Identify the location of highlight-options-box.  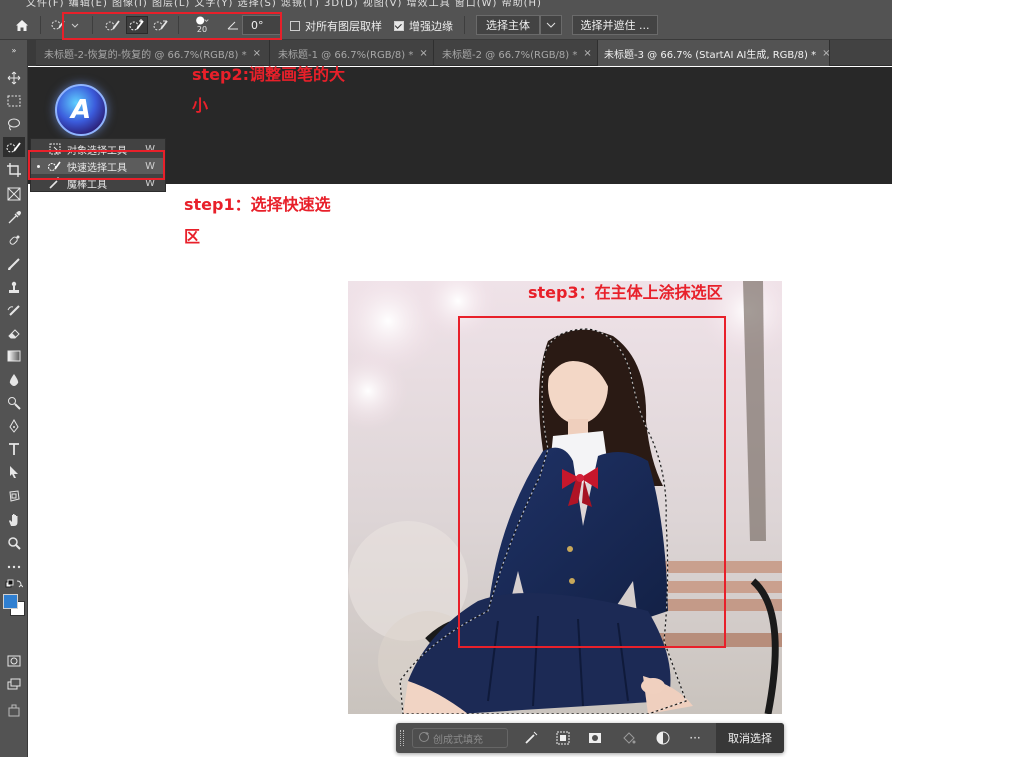
(172, 26).